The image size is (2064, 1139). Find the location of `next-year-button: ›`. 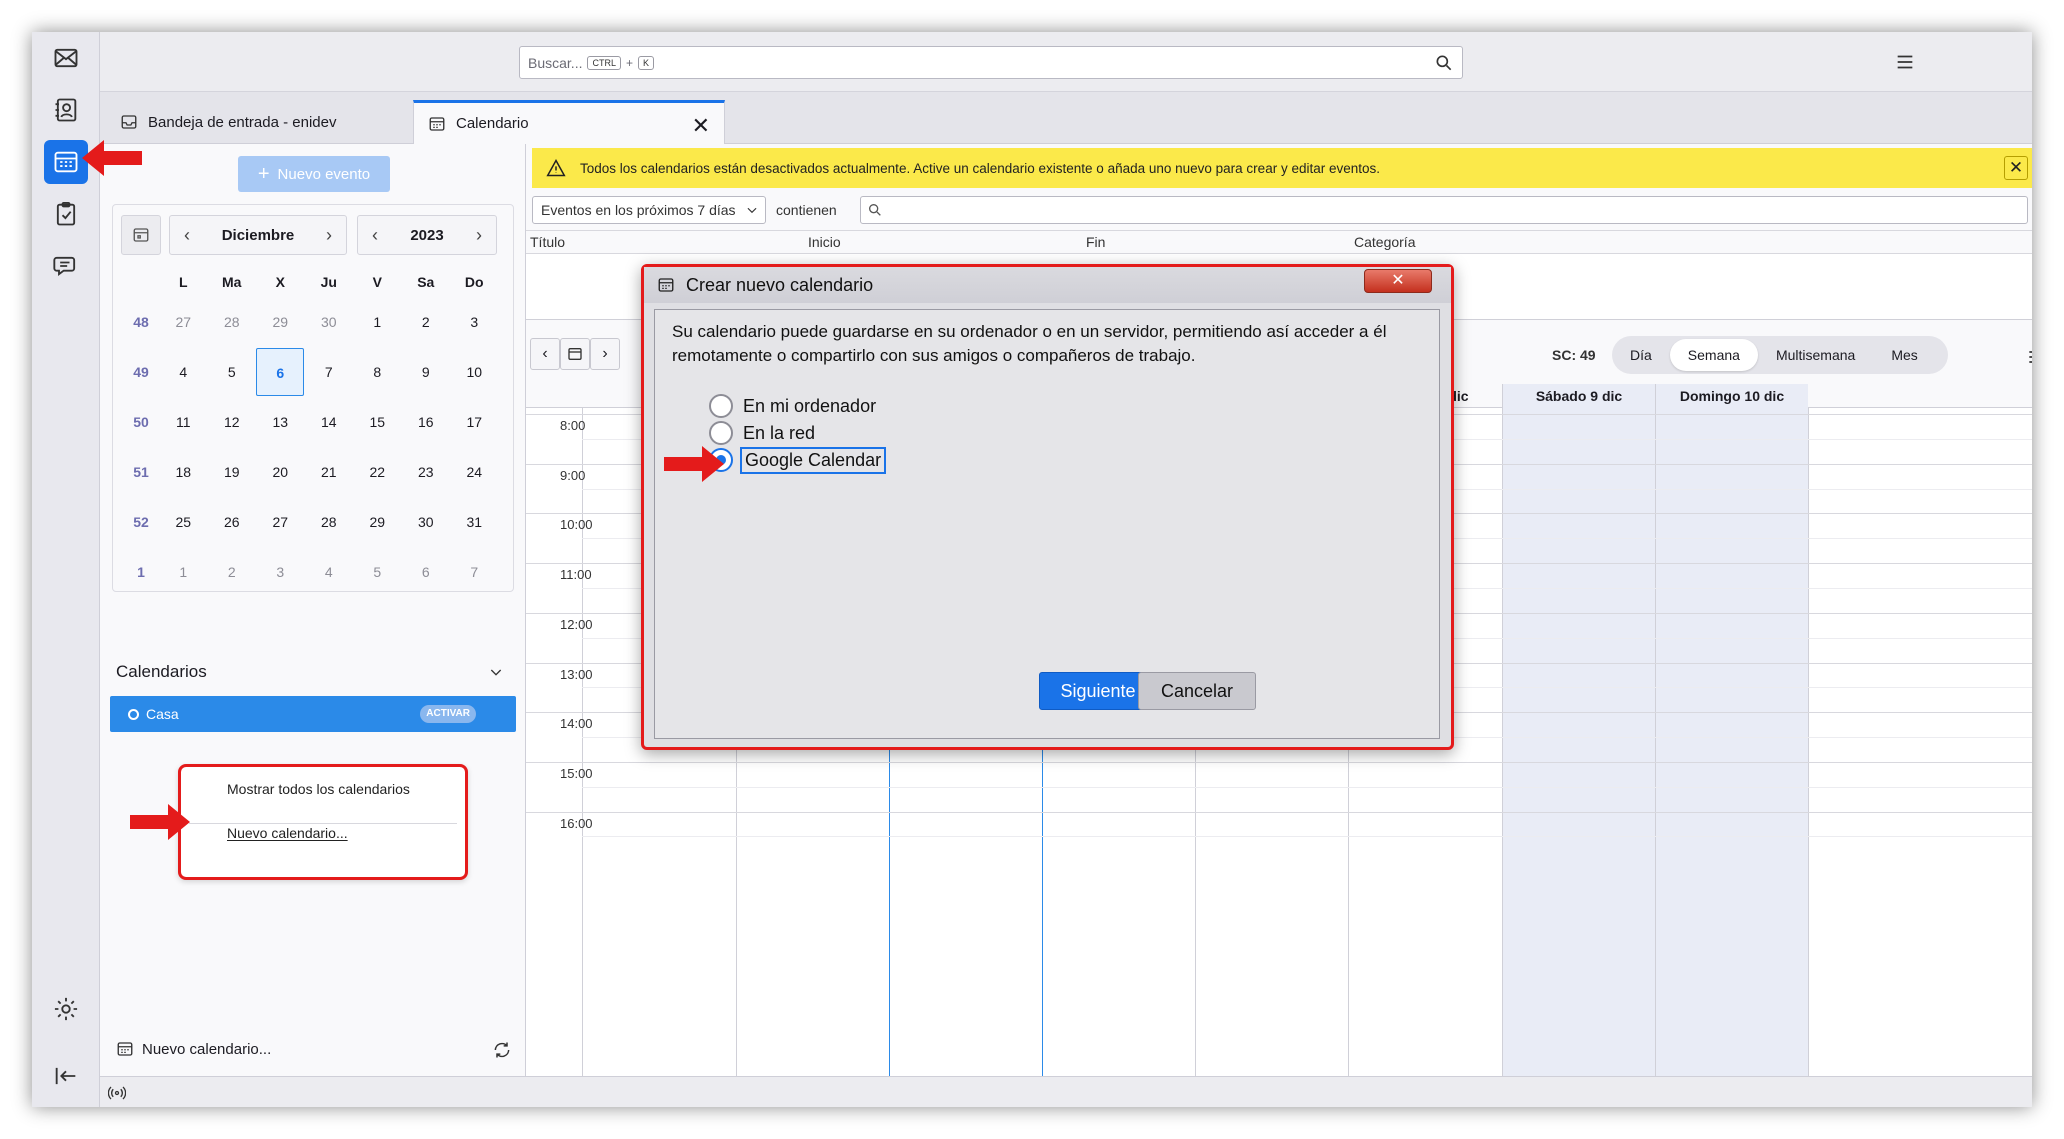

next-year-button: › is located at coordinates (479, 235).